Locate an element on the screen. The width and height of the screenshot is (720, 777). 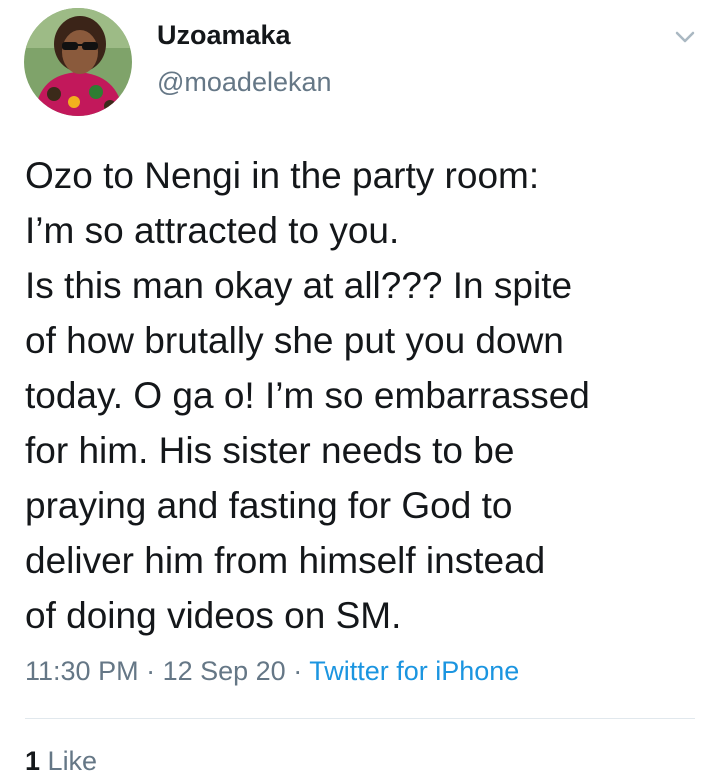
tweet-line: of doing videos on SM. is located at coordinates (213, 615).